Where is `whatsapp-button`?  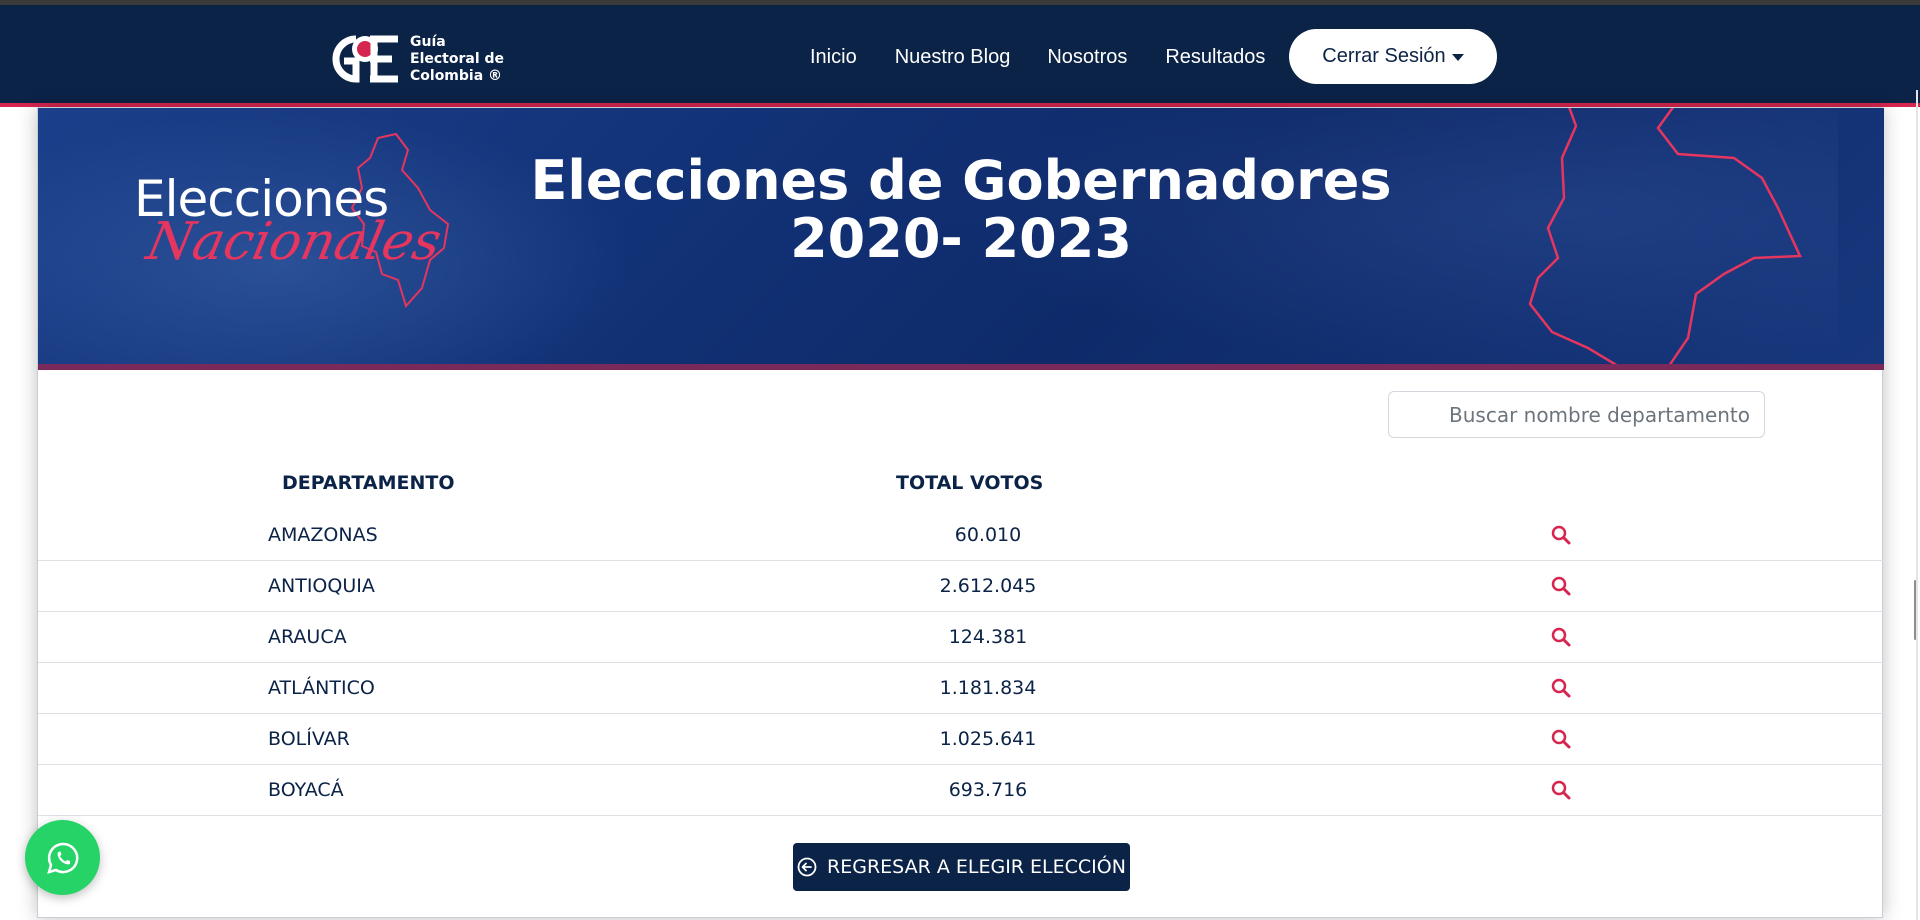 whatsapp-button is located at coordinates (62, 857).